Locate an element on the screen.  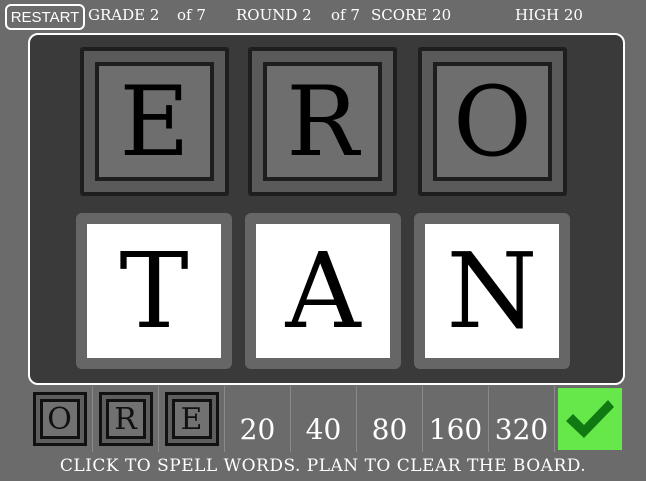
tray-score-slot: 20 is located at coordinates (258, 419).